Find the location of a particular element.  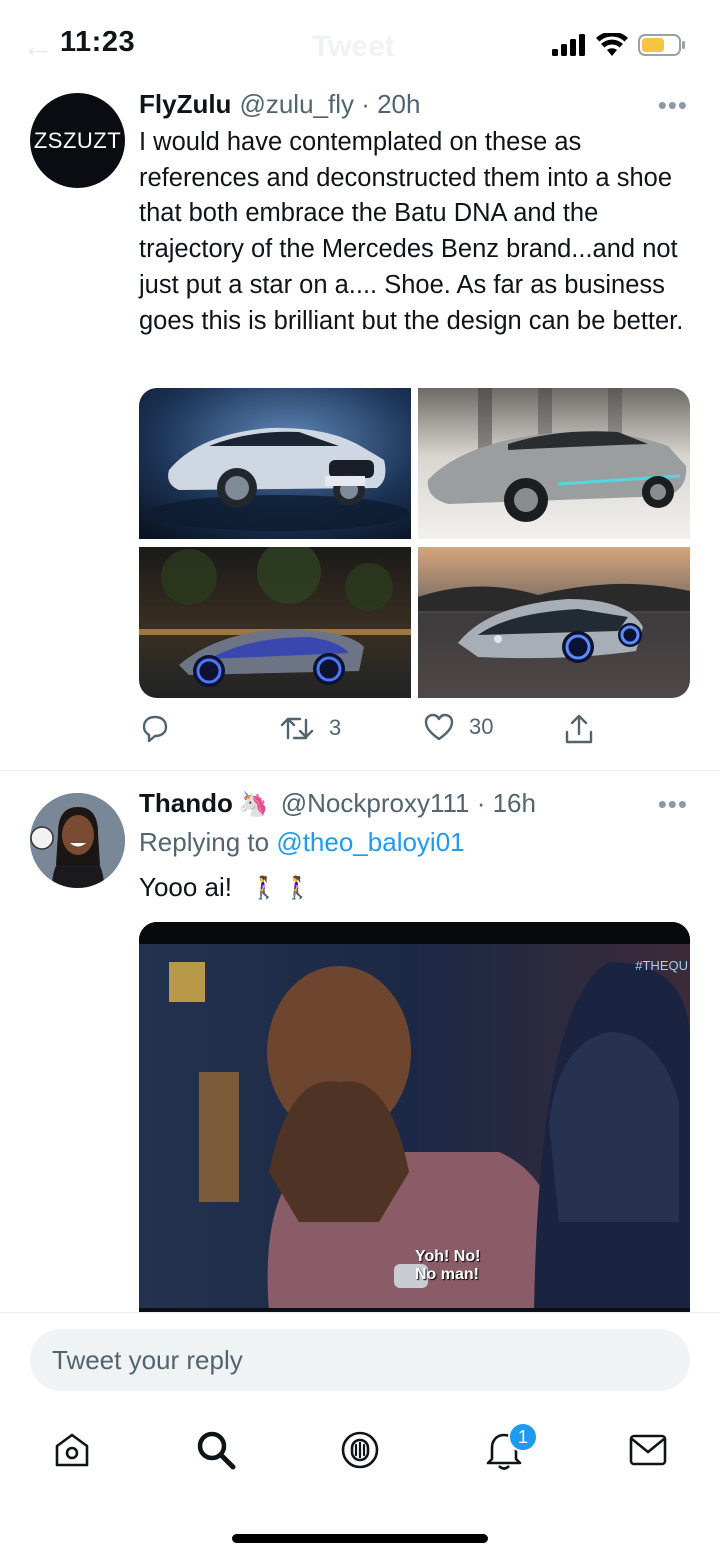

tab-notifications: 1 is located at coordinates (510, 1447).